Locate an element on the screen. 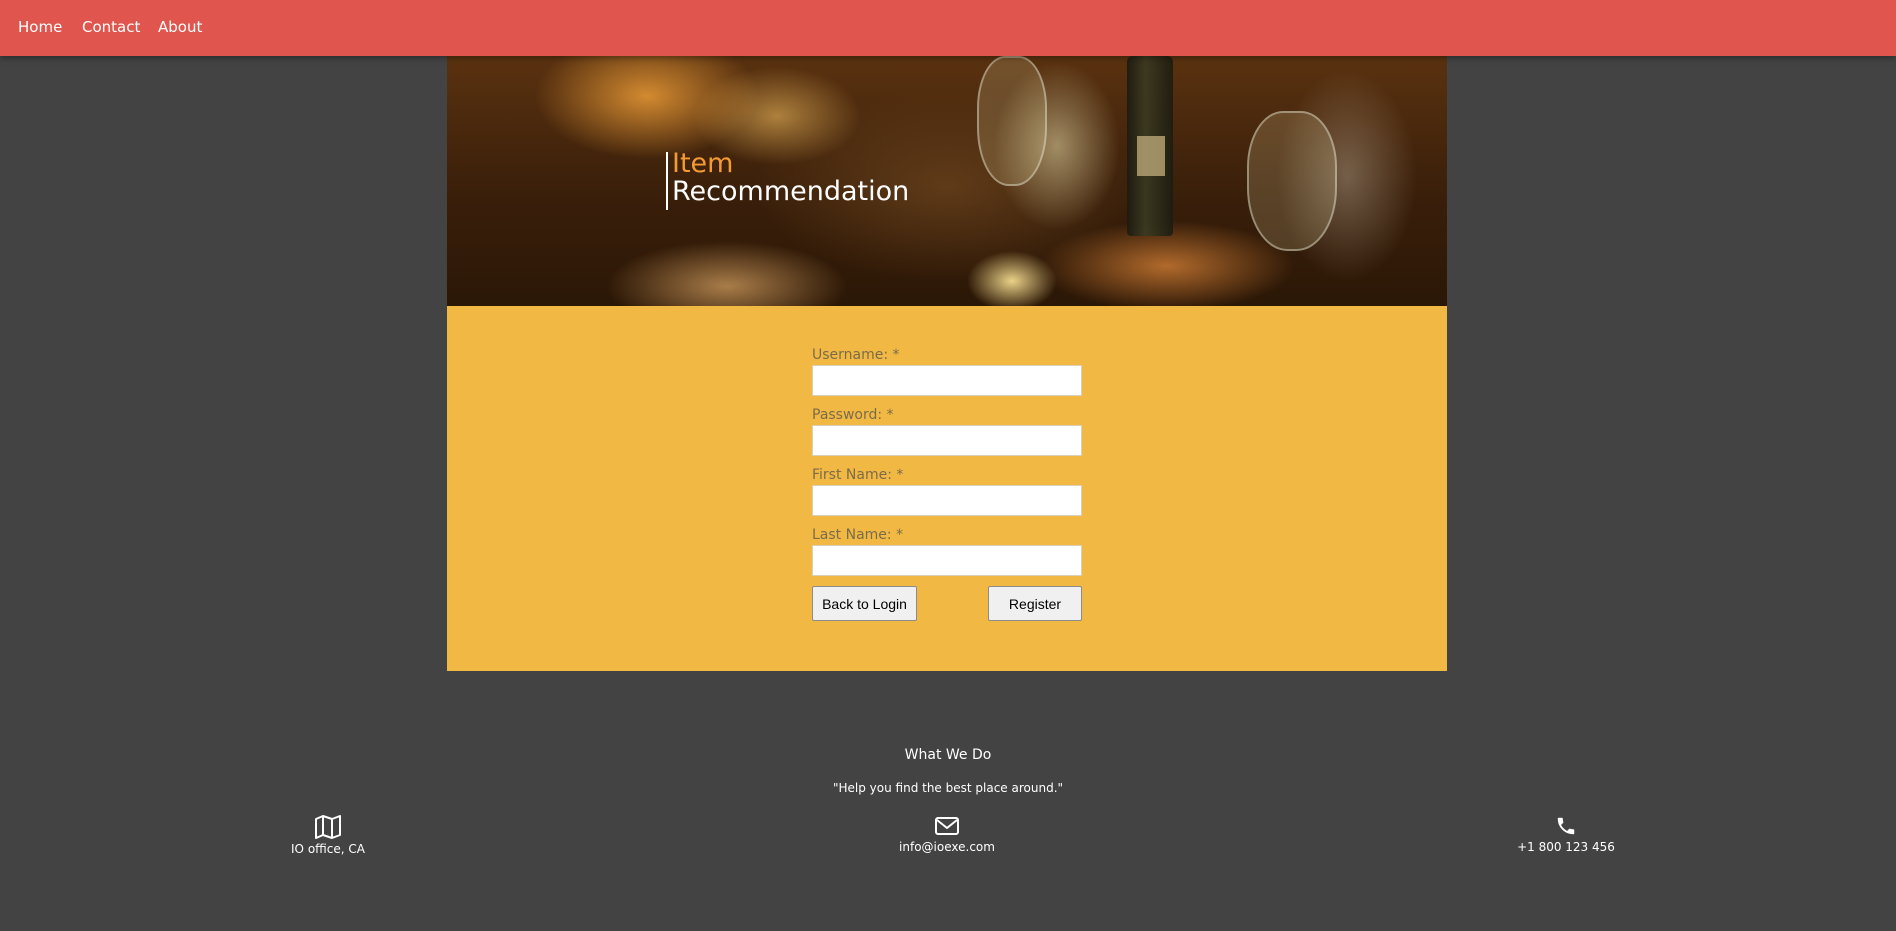 Image resolution: width=1896 pixels, height=931 pixels. phone-text: +1 800 123 456 is located at coordinates (1566, 847).